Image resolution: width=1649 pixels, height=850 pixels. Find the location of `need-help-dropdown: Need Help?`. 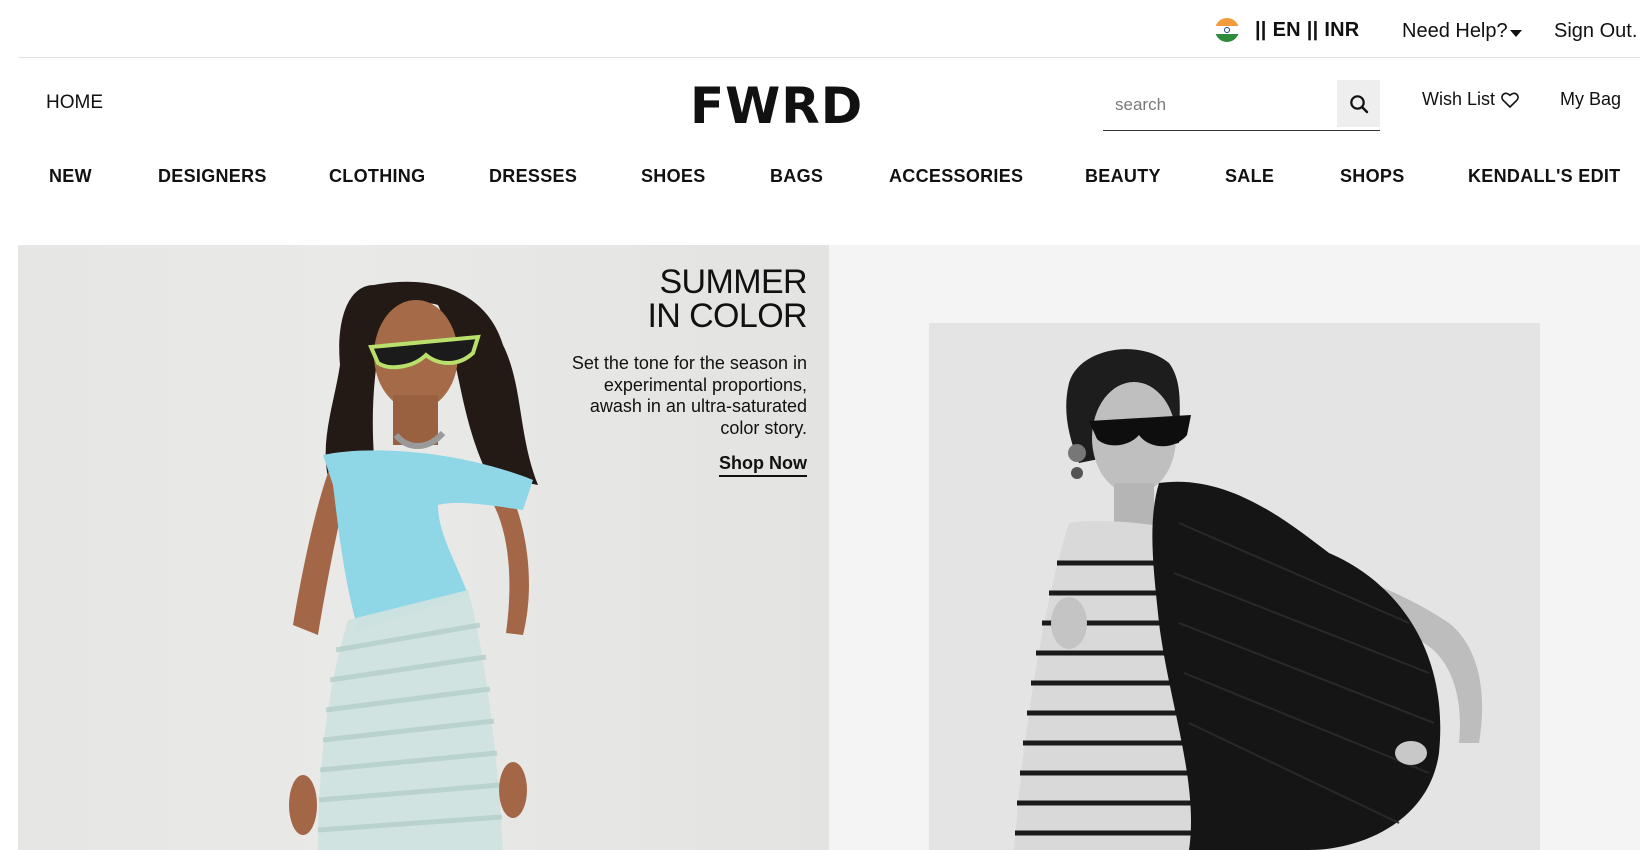

need-help-dropdown: Need Help? is located at coordinates (1462, 31).